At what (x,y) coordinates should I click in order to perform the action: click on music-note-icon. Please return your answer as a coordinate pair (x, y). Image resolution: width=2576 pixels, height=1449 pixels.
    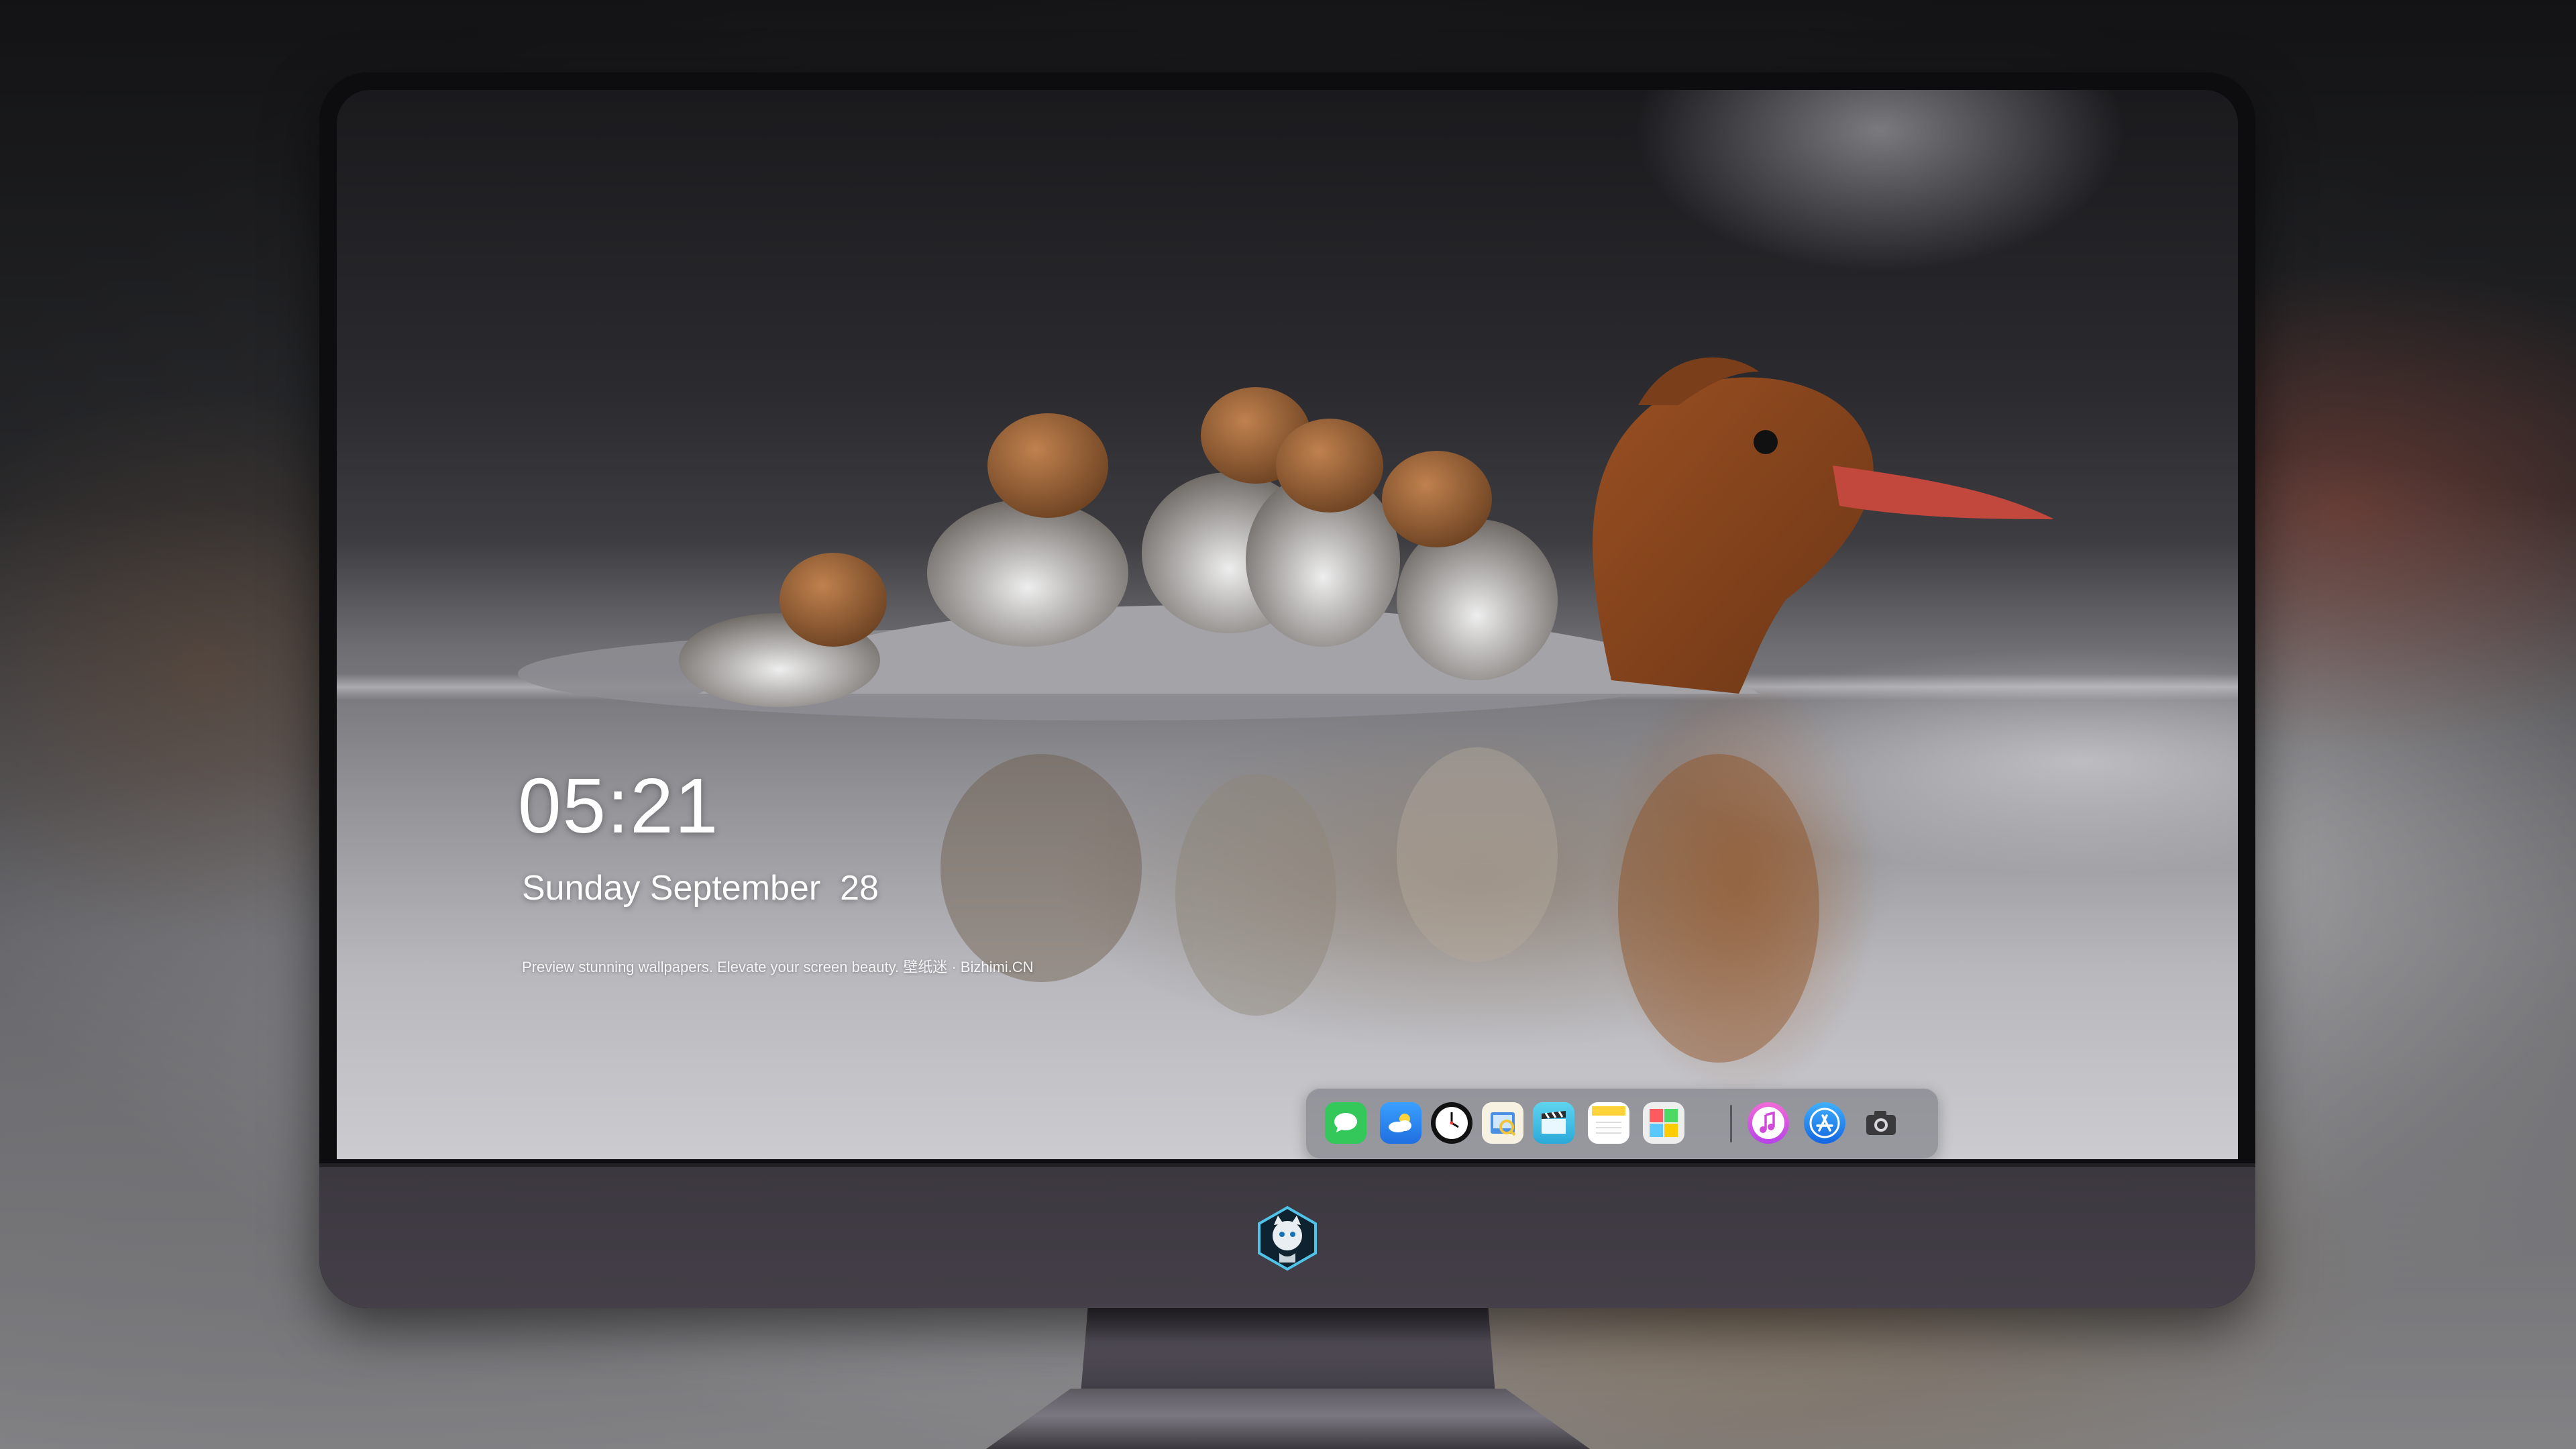
    Looking at the image, I should click on (1768, 1123).